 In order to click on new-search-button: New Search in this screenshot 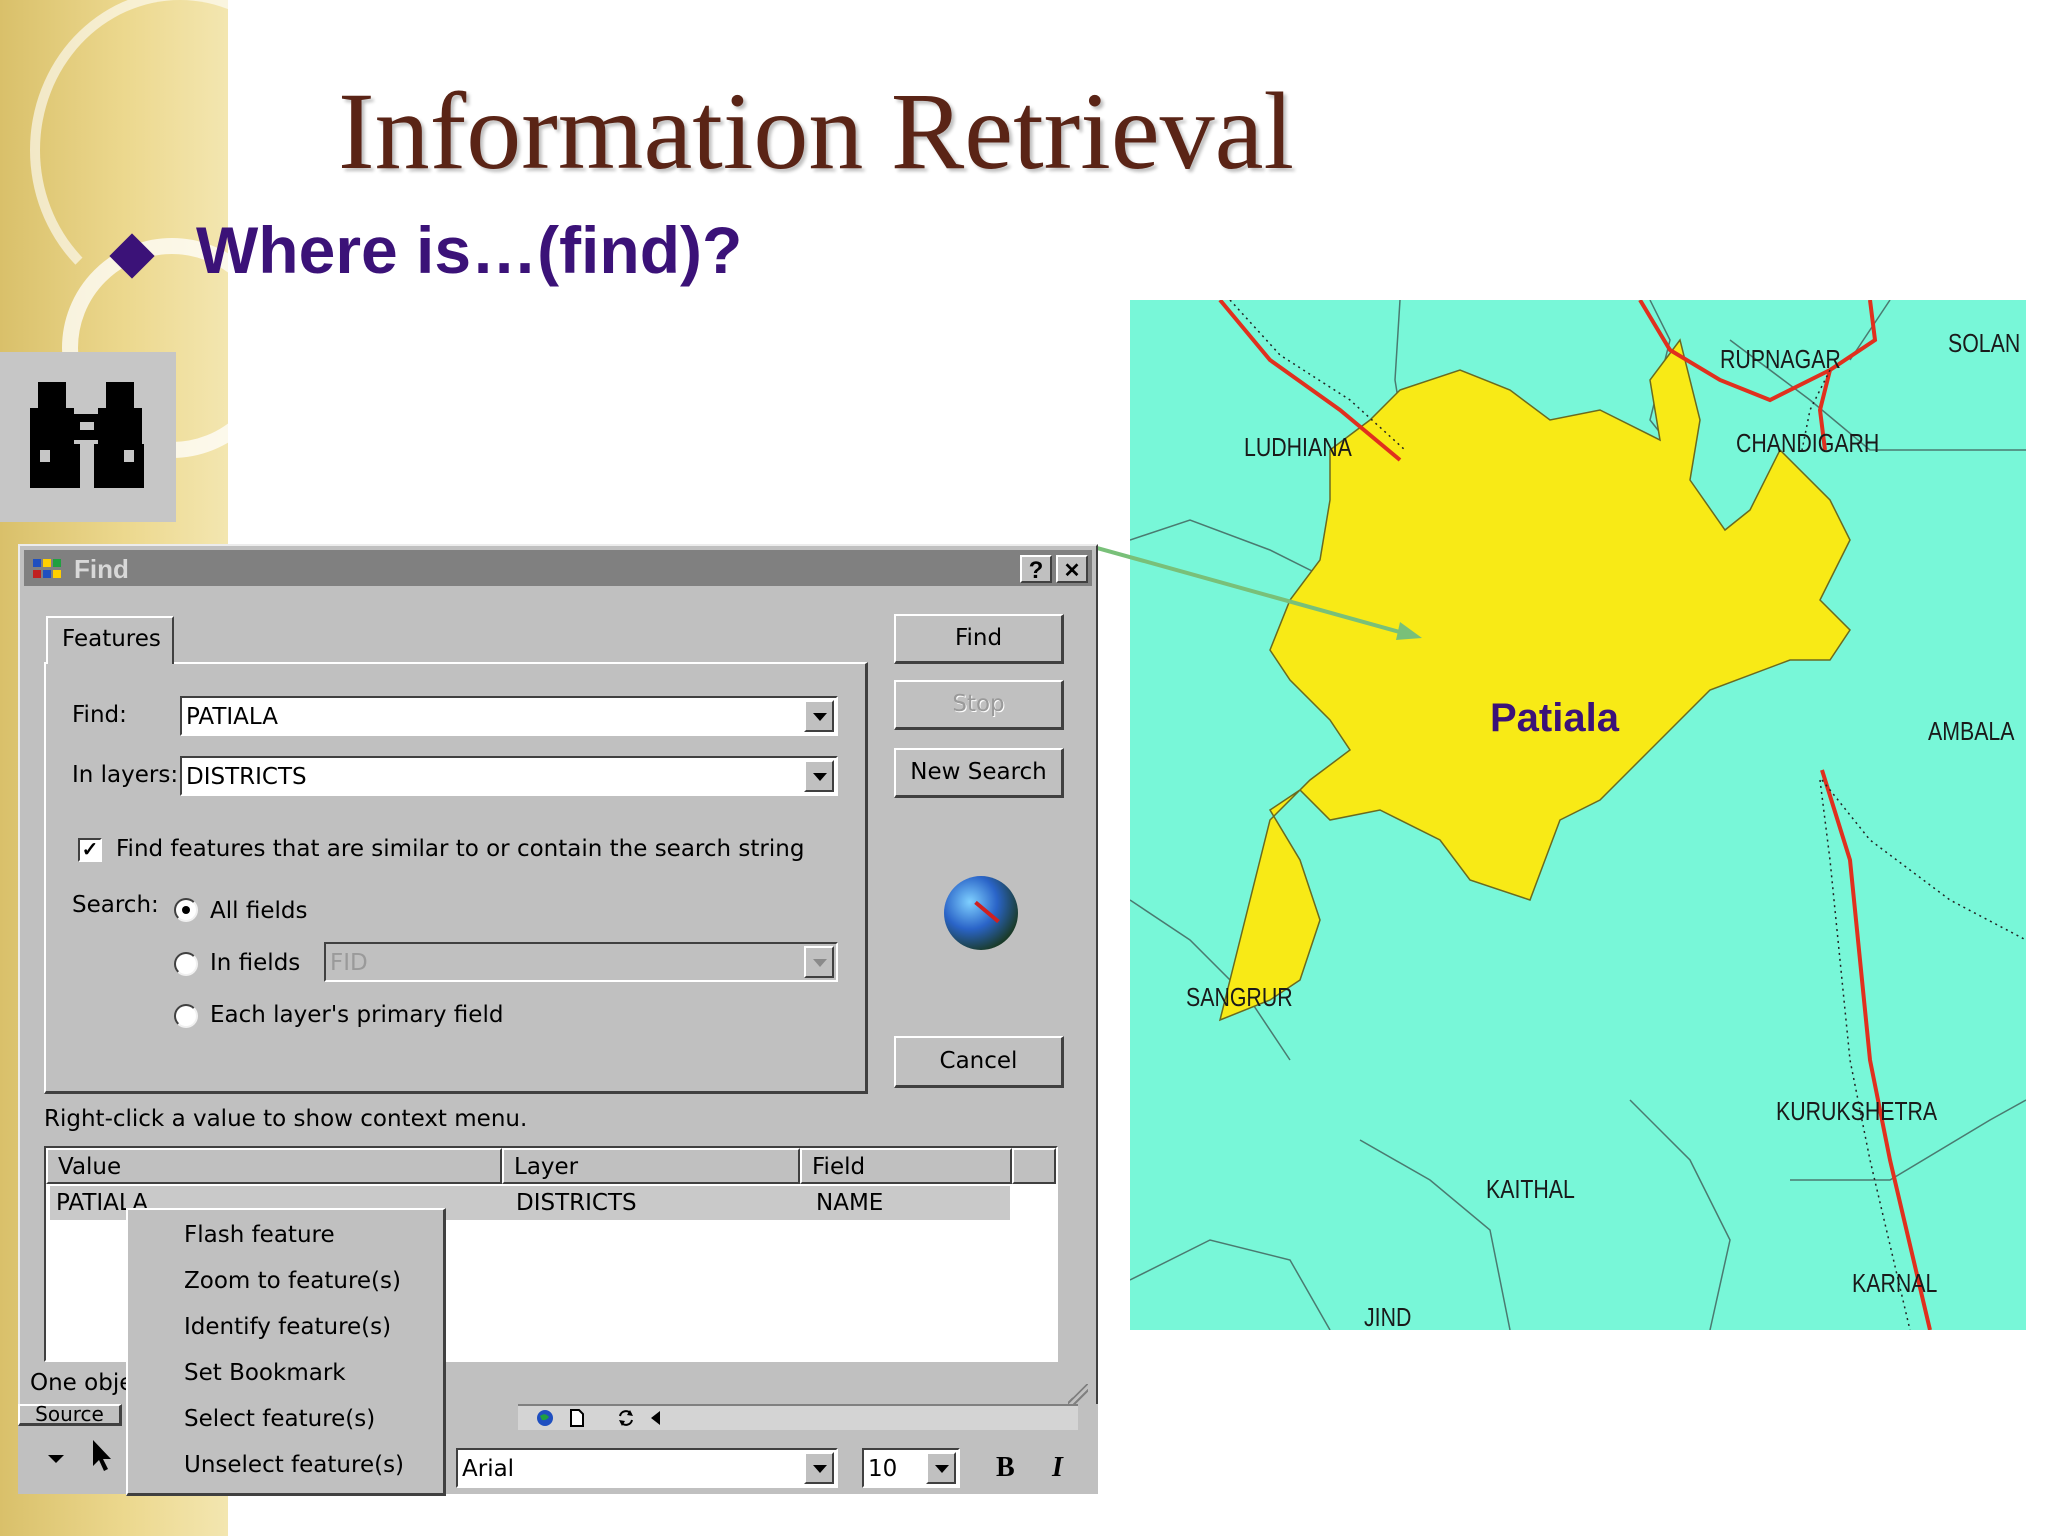, I will do `click(979, 773)`.